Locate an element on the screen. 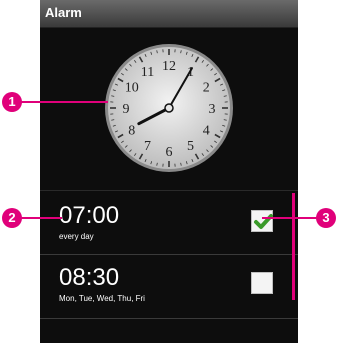 The image size is (338, 343). callout-badge-1: 1 is located at coordinates (12, 102).